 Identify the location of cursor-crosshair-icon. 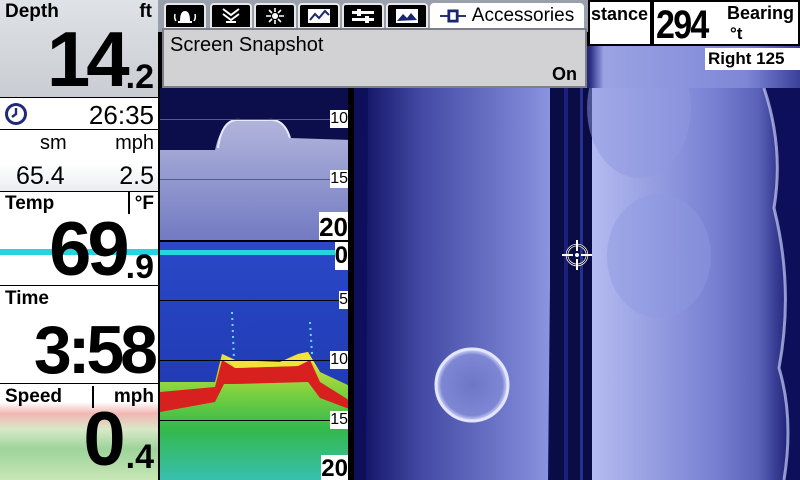
(577, 255).